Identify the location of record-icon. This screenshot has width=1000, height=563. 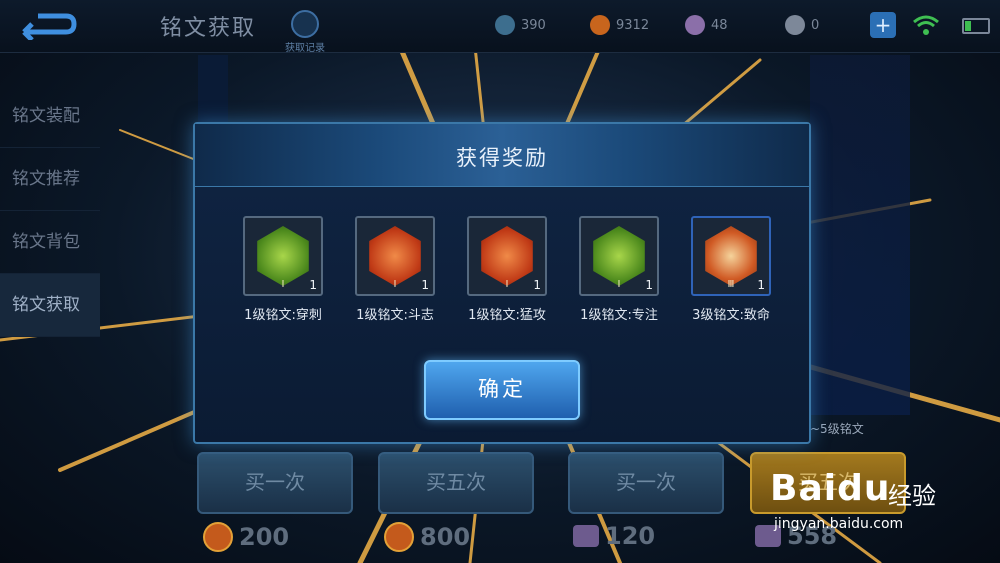
(305, 24).